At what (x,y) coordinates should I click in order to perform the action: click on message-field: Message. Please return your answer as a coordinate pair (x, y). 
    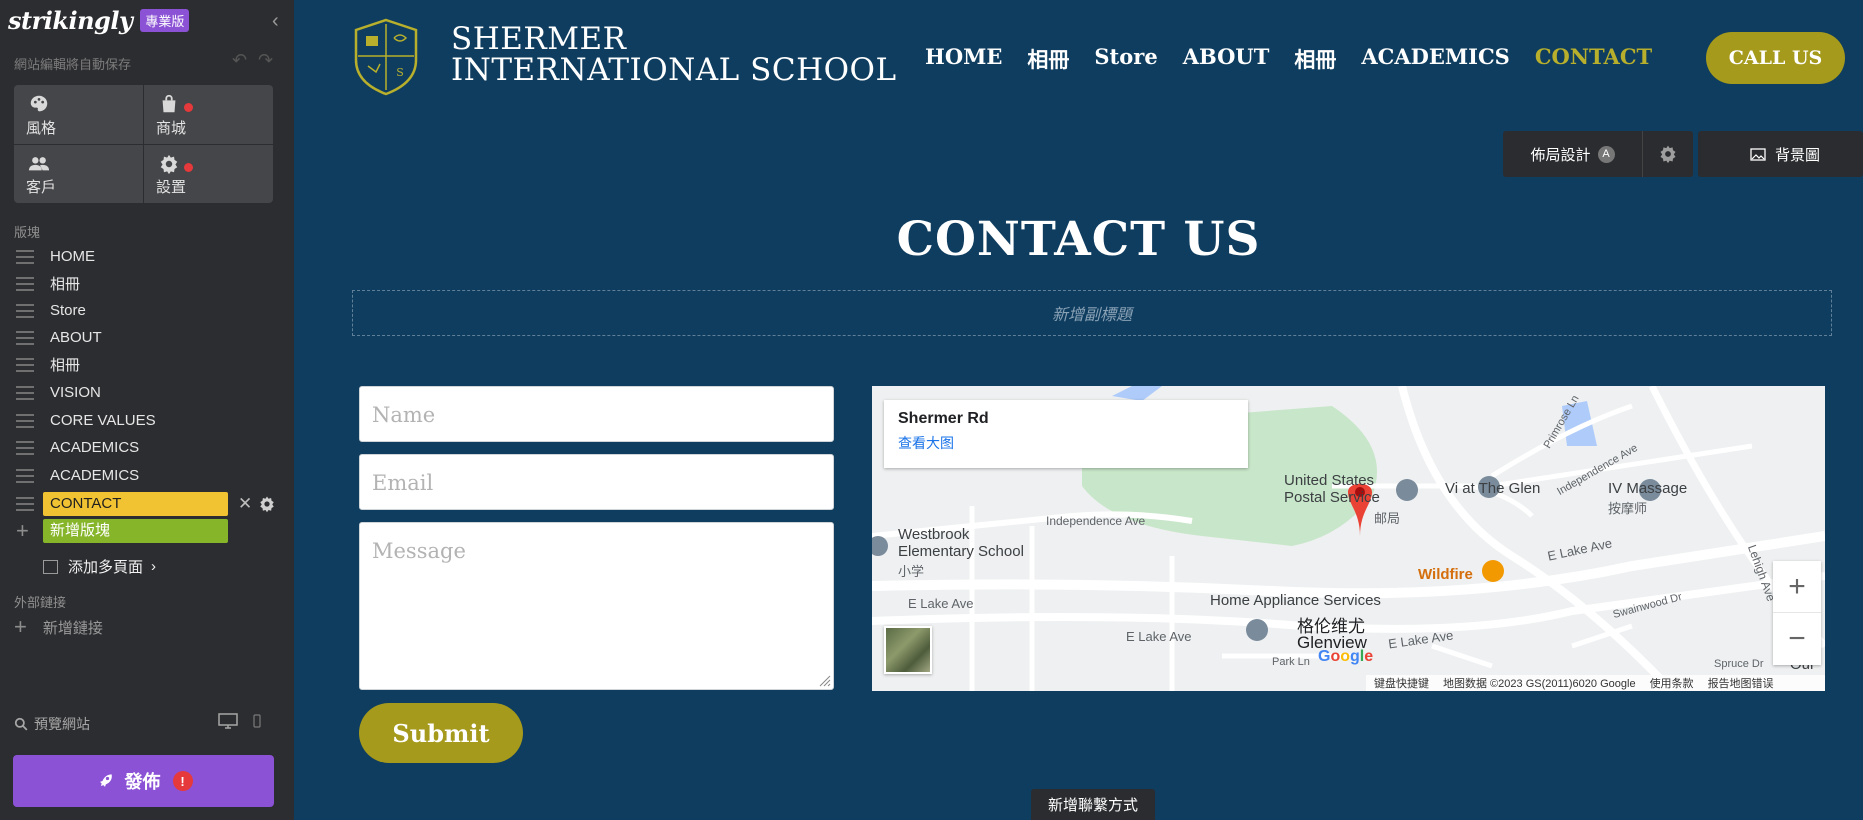
    Looking at the image, I should click on (596, 606).